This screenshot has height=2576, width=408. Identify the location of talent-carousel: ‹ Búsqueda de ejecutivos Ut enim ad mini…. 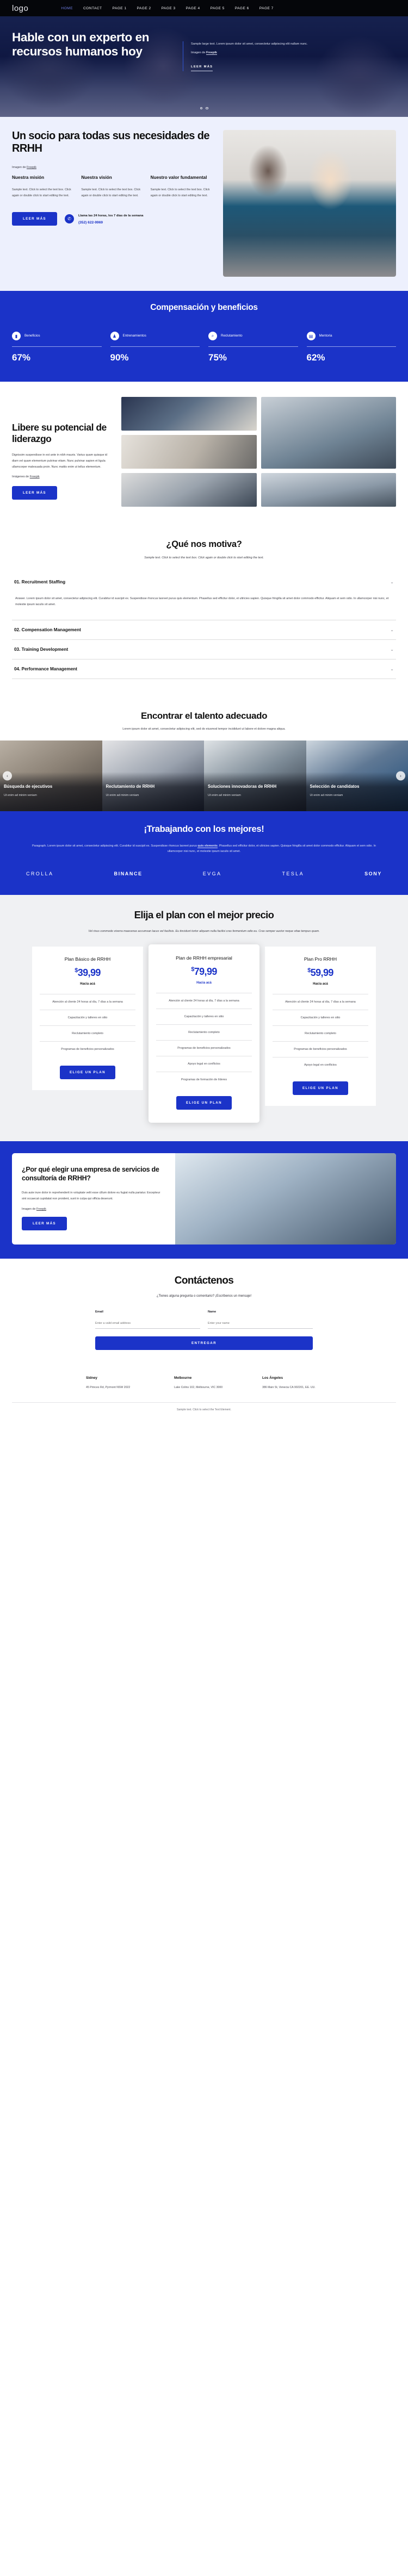
(204, 775).